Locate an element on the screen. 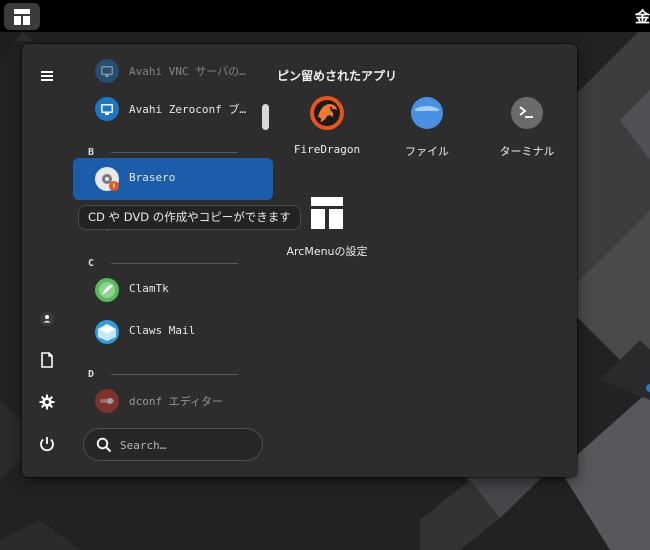  mail-icon is located at coordinates (107, 332).